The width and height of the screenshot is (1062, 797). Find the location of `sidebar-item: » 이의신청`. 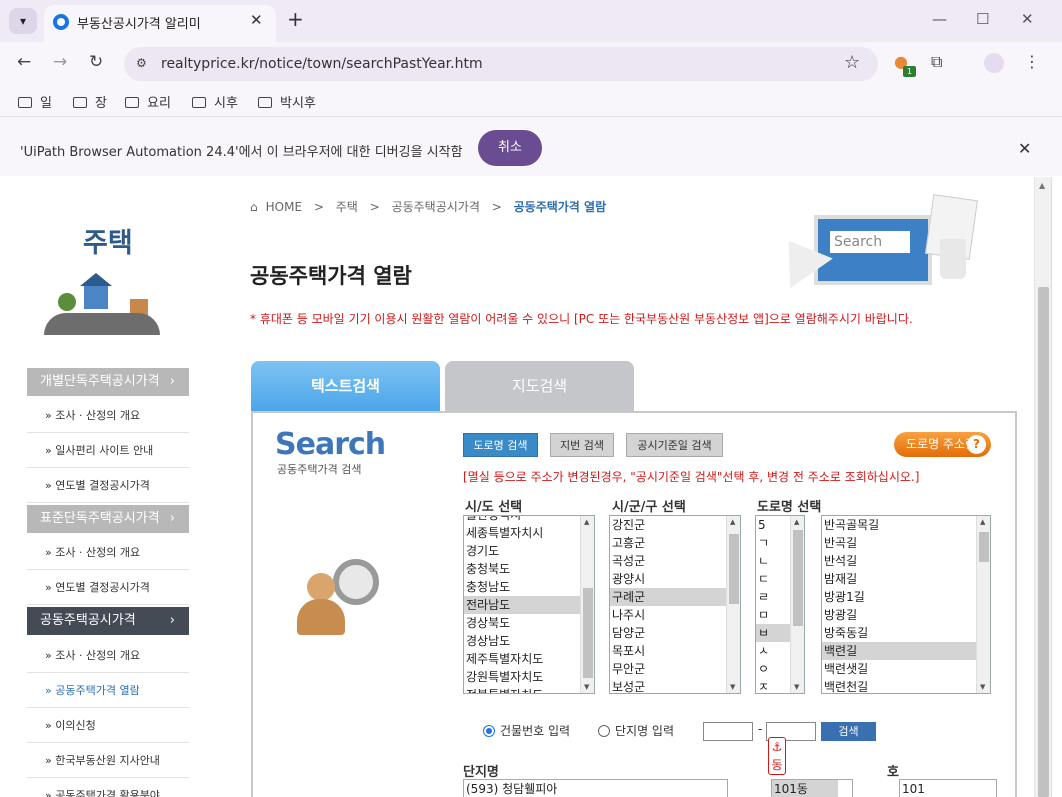

sidebar-item: » 이의신청 is located at coordinates (108, 725).